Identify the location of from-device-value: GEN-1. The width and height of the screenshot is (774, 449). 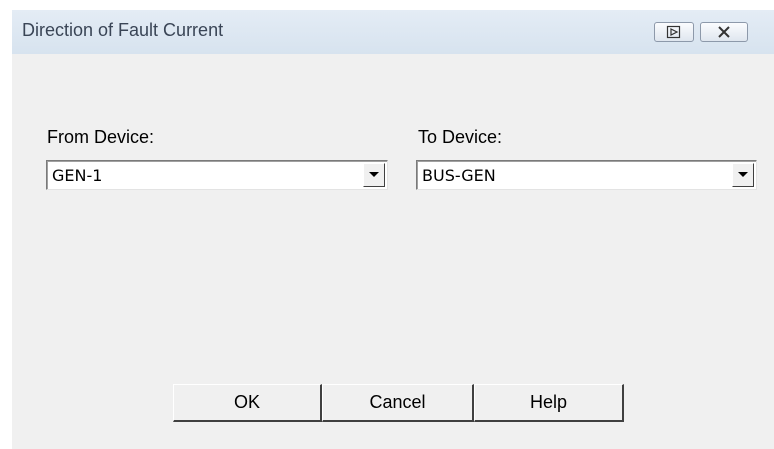
(77, 175).